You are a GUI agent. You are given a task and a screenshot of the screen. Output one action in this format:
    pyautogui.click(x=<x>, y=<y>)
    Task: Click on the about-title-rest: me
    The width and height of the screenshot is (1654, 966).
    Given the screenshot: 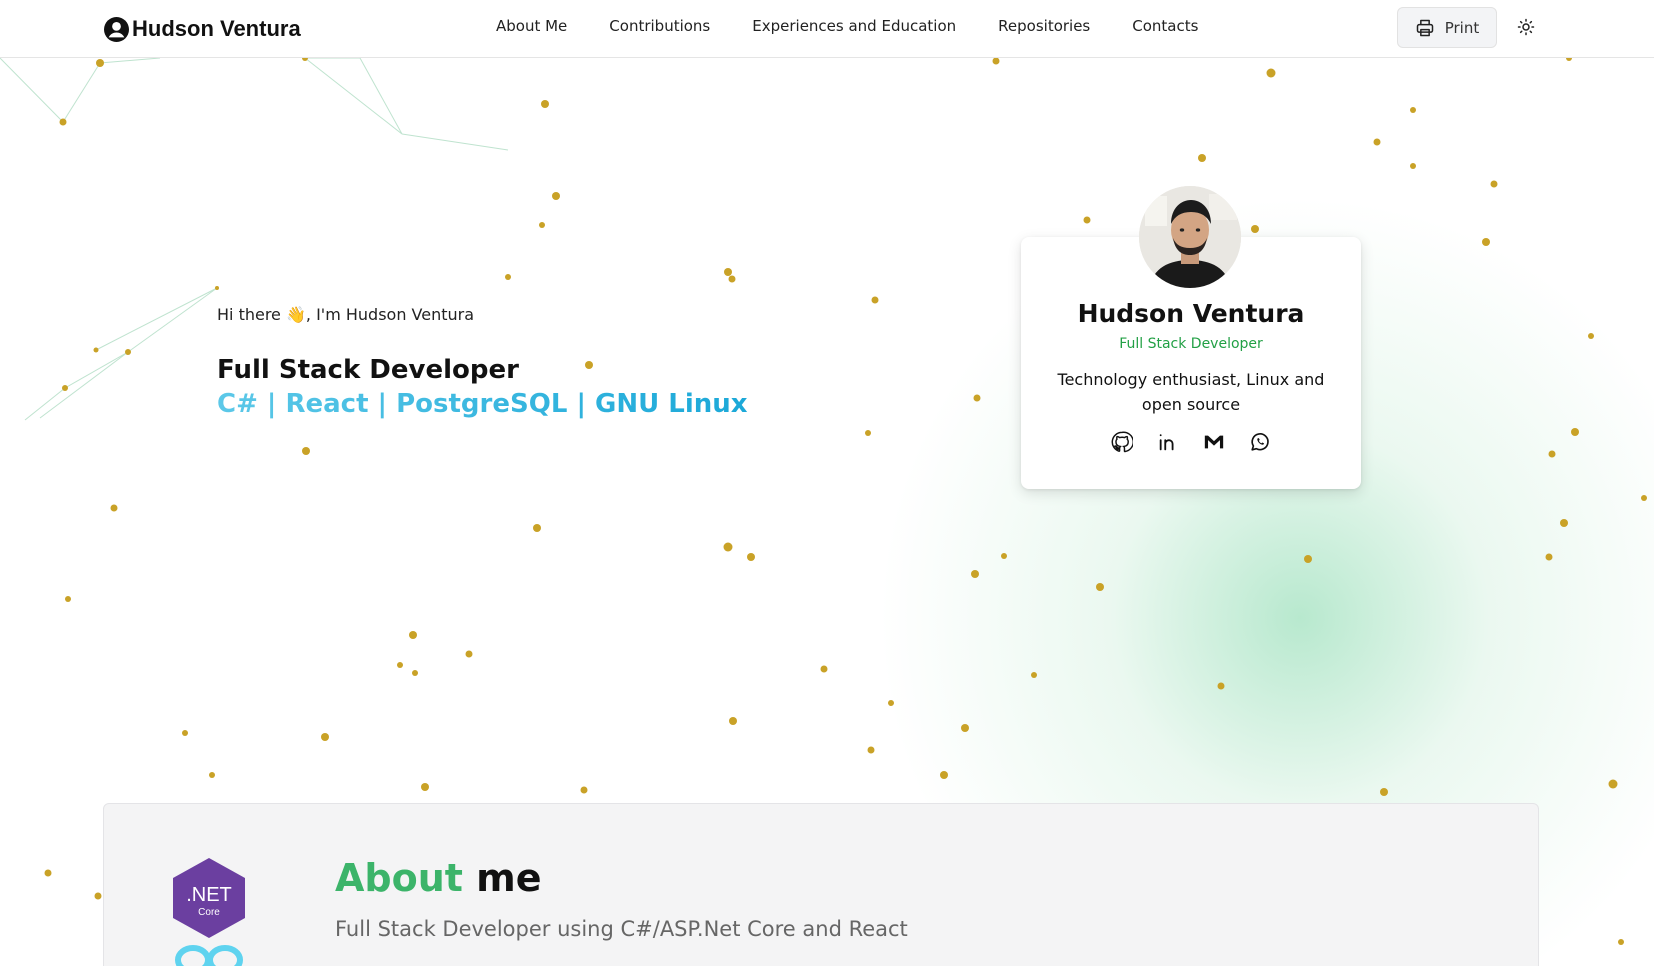 What is the action you would take?
    pyautogui.click(x=509, y=878)
    